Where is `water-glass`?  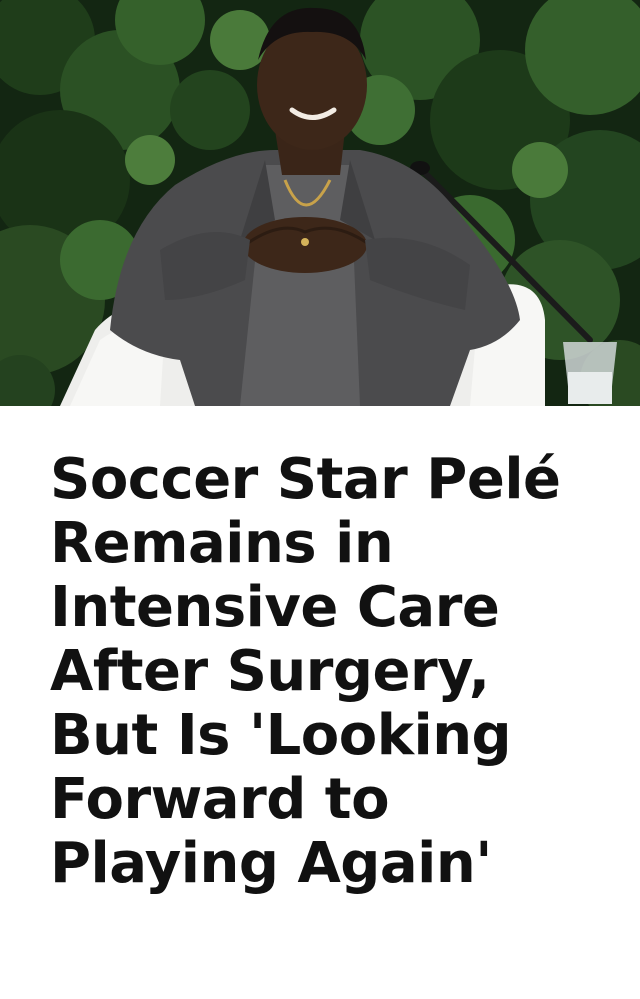
water-glass is located at coordinates (590, 373).